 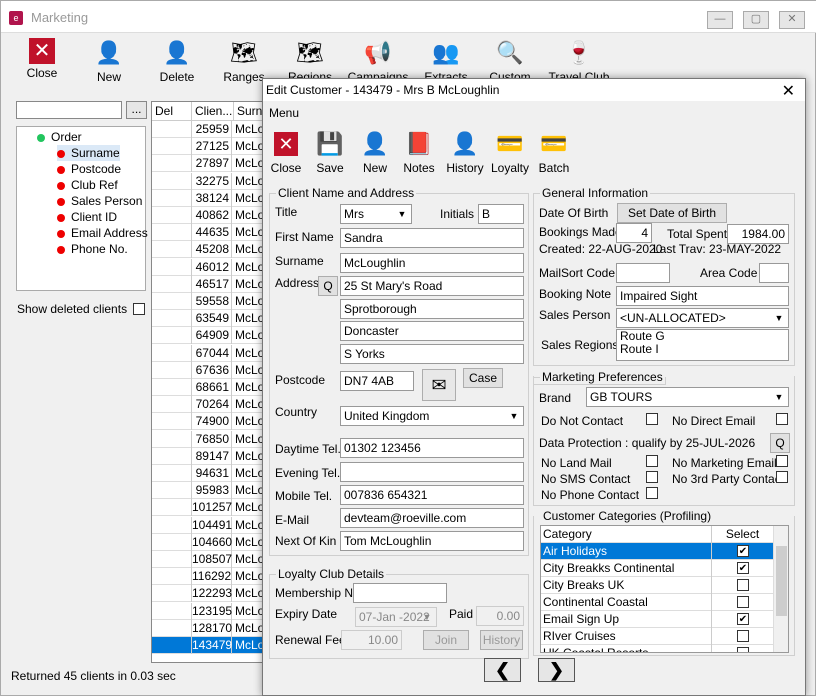 What do you see at coordinates (371, 640) in the screenshot?
I see `renewal-fee-field: 10.00` at bounding box center [371, 640].